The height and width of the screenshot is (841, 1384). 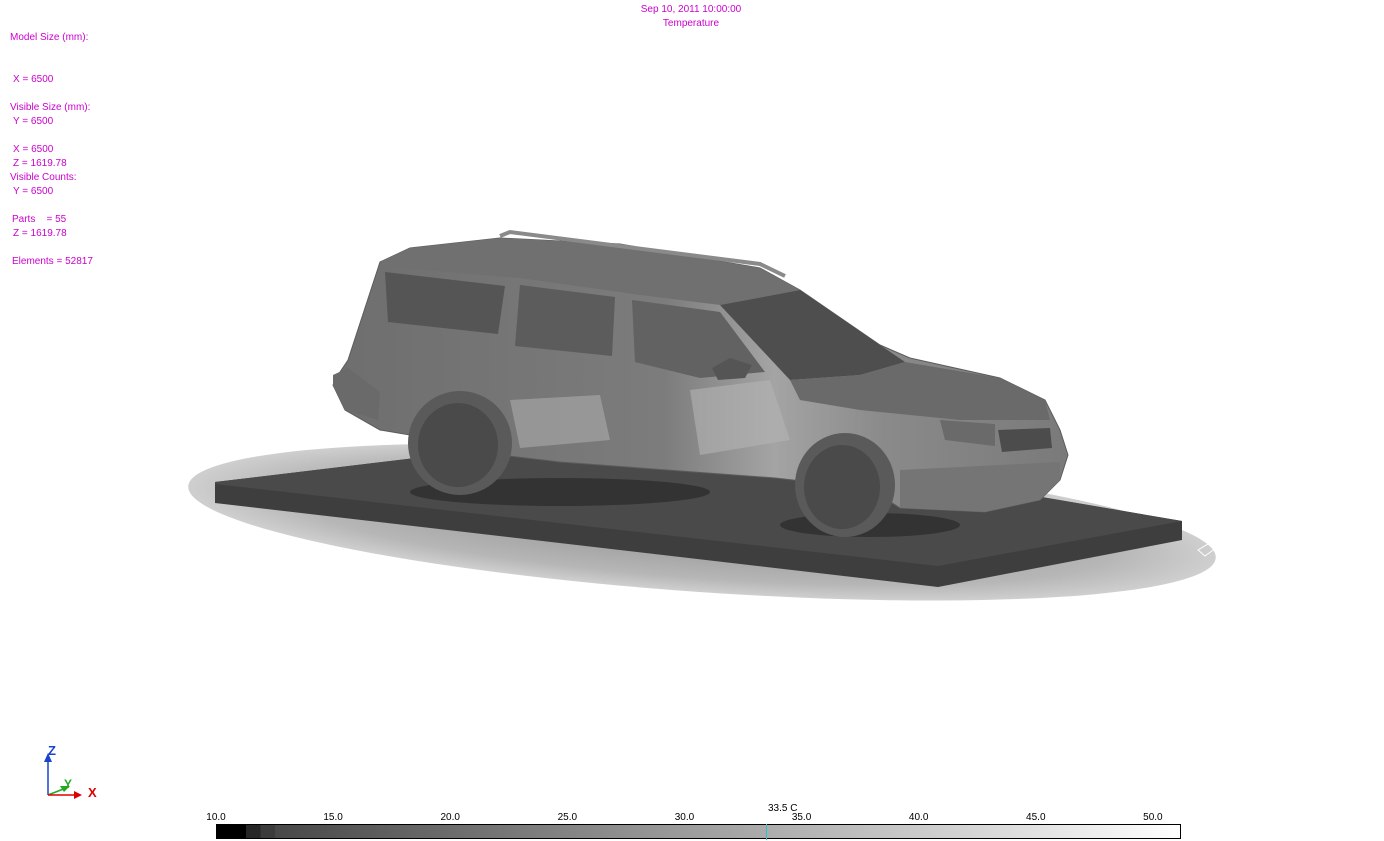 I want to click on axis-z-label: Z, so click(x=52, y=750).